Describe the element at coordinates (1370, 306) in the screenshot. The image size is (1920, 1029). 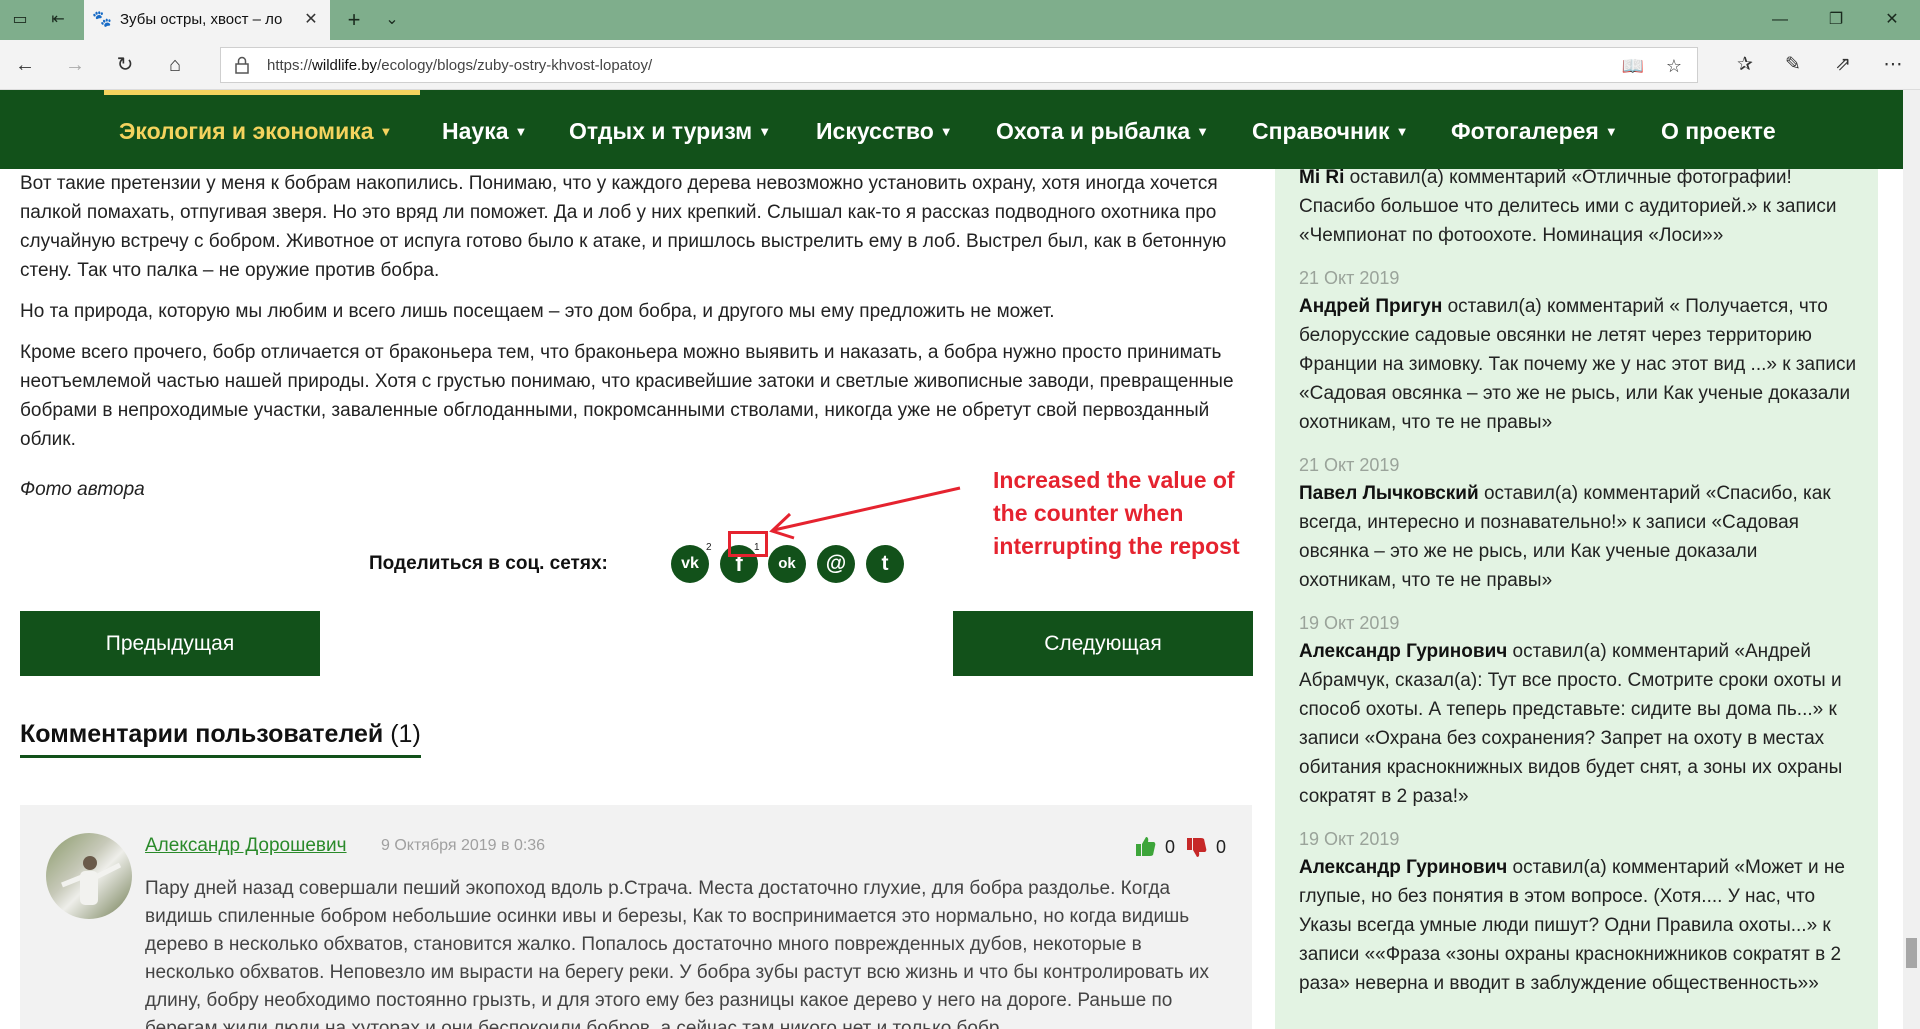
I see `sidebar-author: Андрей Пригун` at that location.